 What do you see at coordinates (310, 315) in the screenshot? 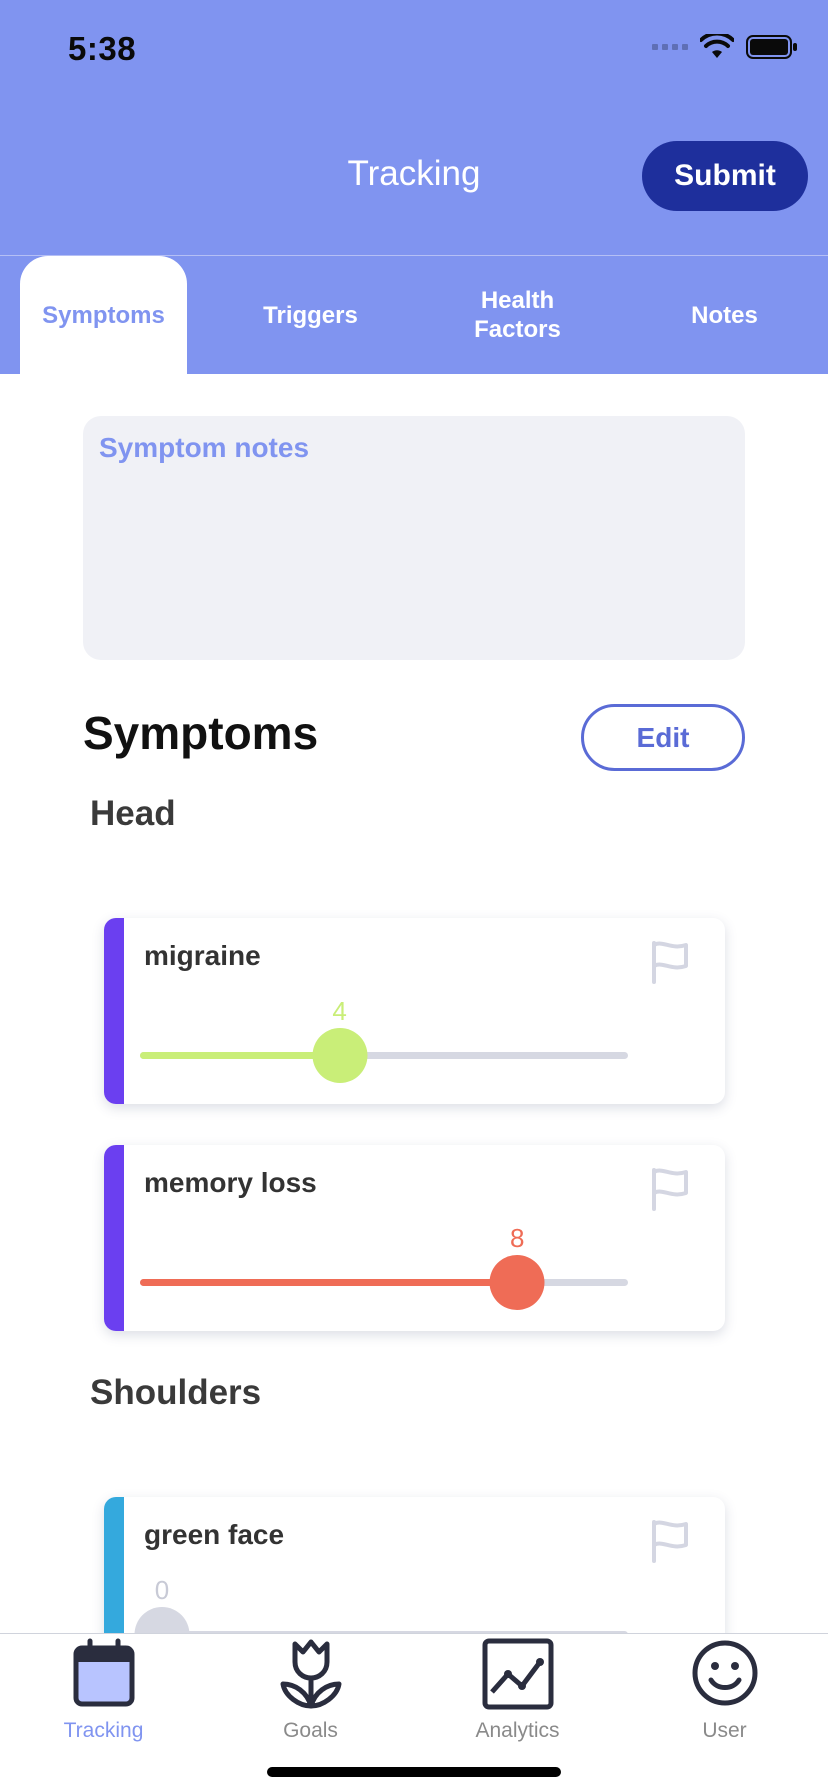
I see `tab-triggers: Triggers` at bounding box center [310, 315].